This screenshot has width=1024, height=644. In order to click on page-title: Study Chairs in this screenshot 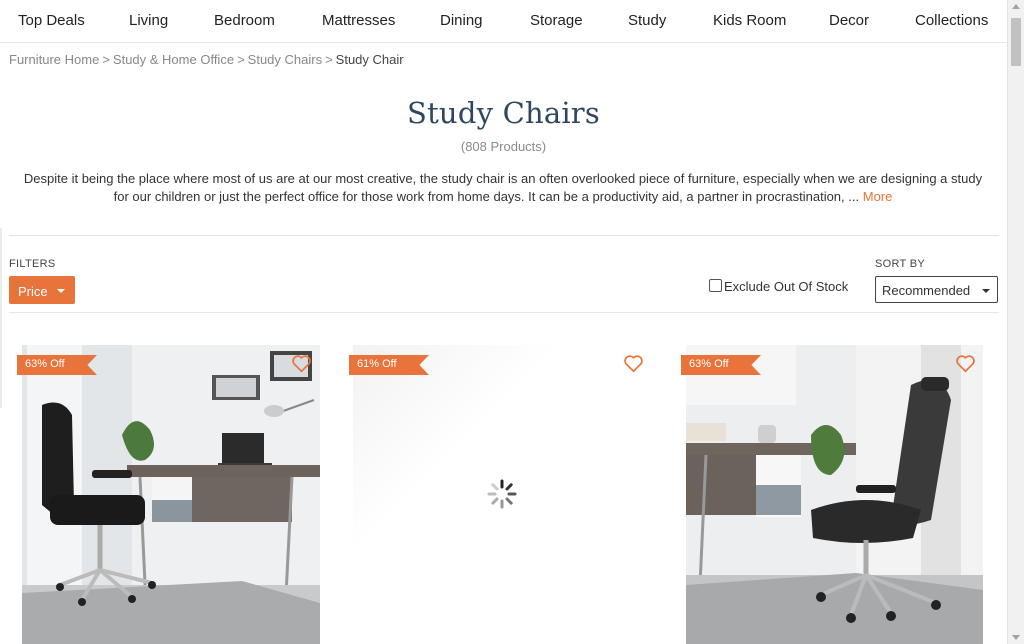, I will do `click(503, 113)`.